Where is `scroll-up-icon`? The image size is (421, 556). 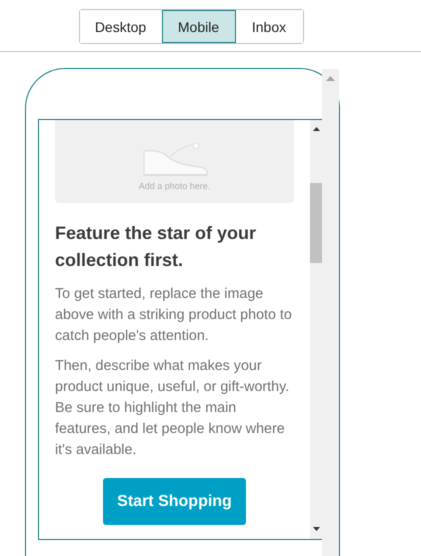
scroll-up-icon is located at coordinates (316, 129).